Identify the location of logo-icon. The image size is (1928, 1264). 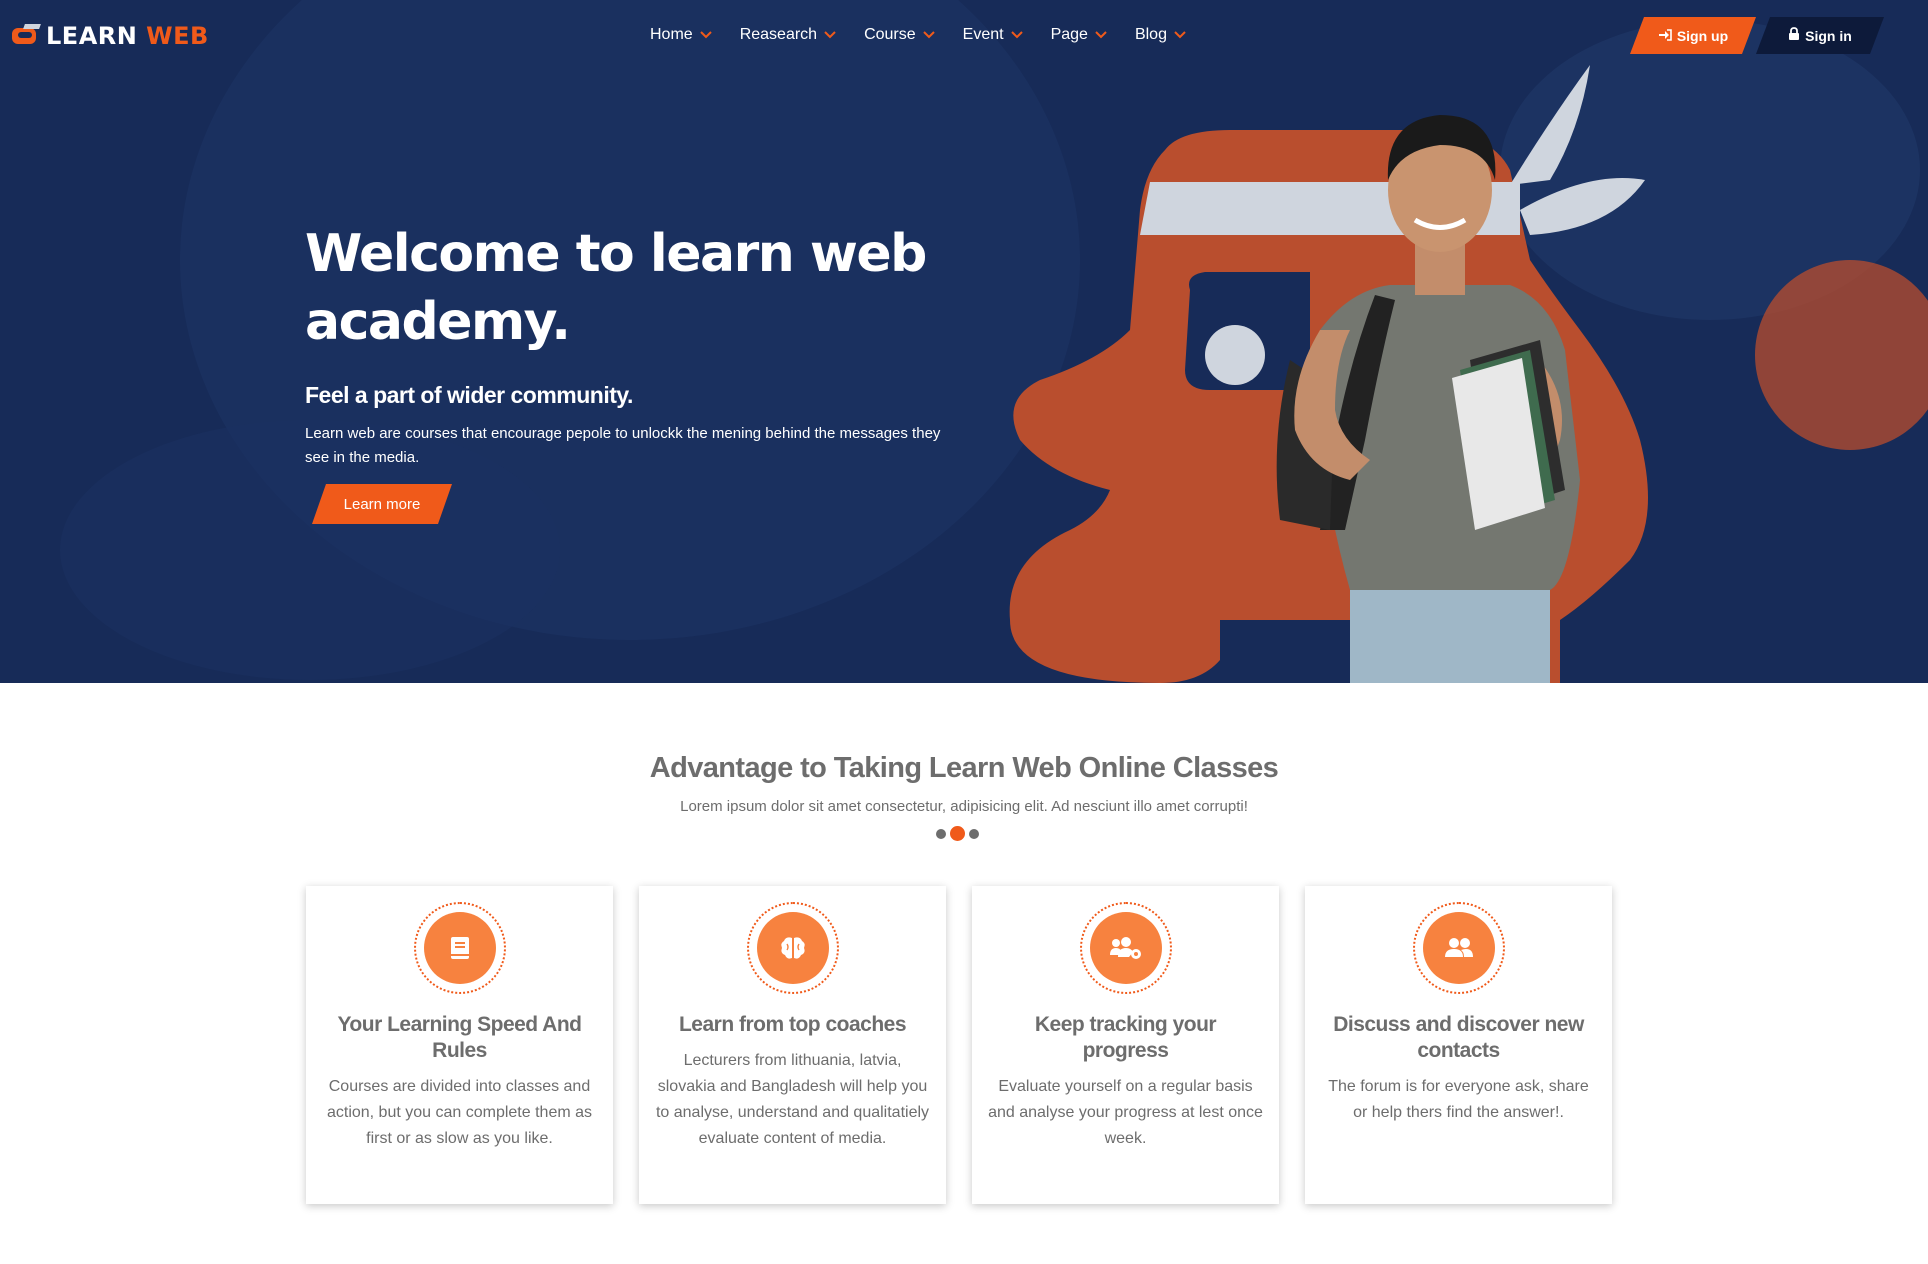
(25, 36).